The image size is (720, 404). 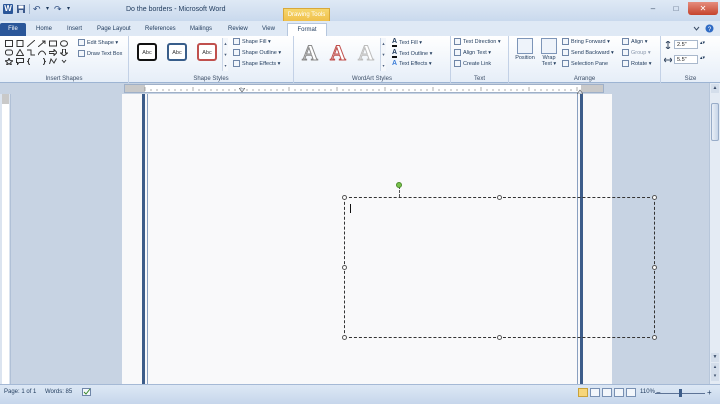 What do you see at coordinates (525, 49) in the screenshot?
I see `position-button: Position` at bounding box center [525, 49].